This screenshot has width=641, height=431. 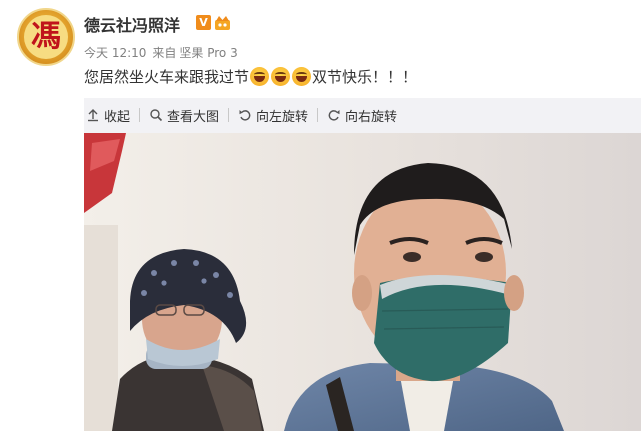 I want to click on username-link: 德云社冯照洋, so click(x=132, y=24).